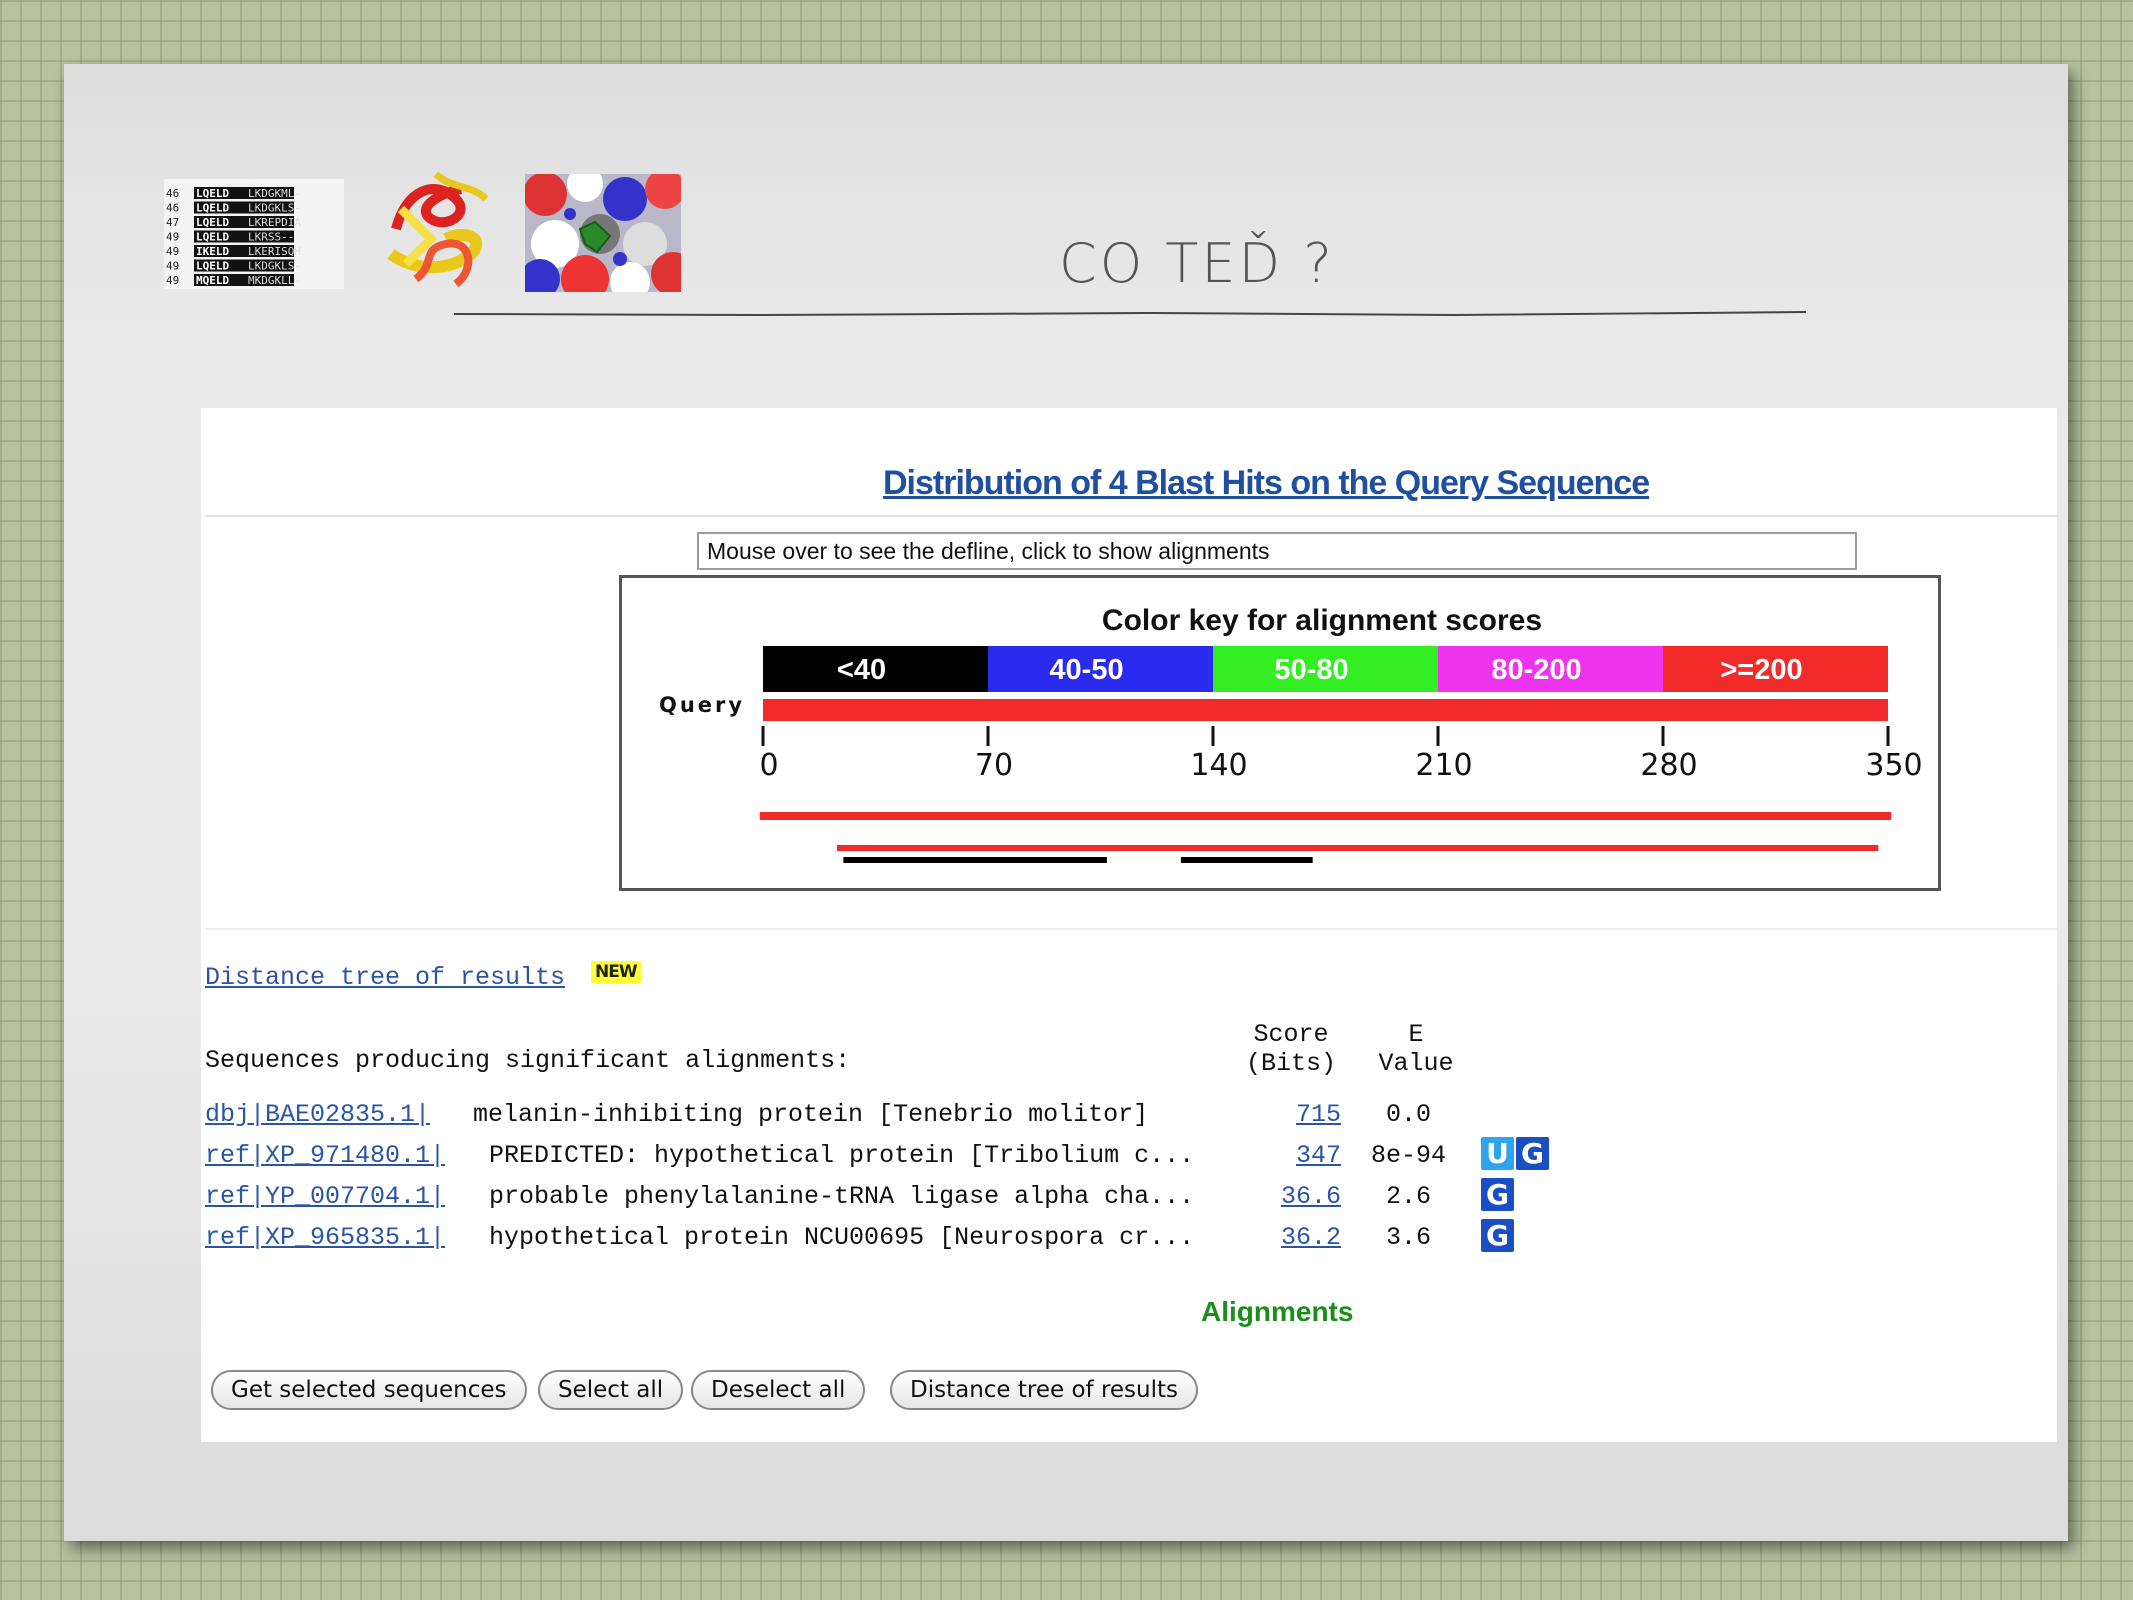 The width and height of the screenshot is (2133, 1600). Describe the element at coordinates (1443, 765) in the screenshot. I see `axis-tick-label: 210` at that location.